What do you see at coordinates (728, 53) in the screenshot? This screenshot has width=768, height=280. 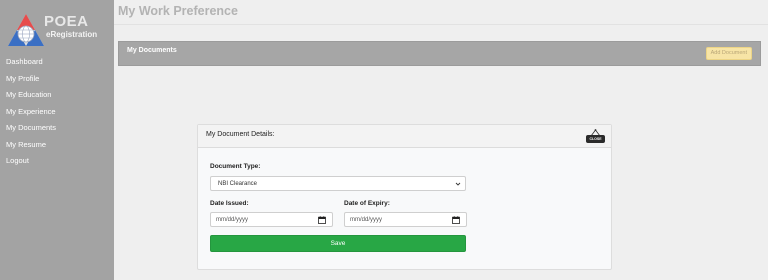 I see `add-document-button: Add Document` at bounding box center [728, 53].